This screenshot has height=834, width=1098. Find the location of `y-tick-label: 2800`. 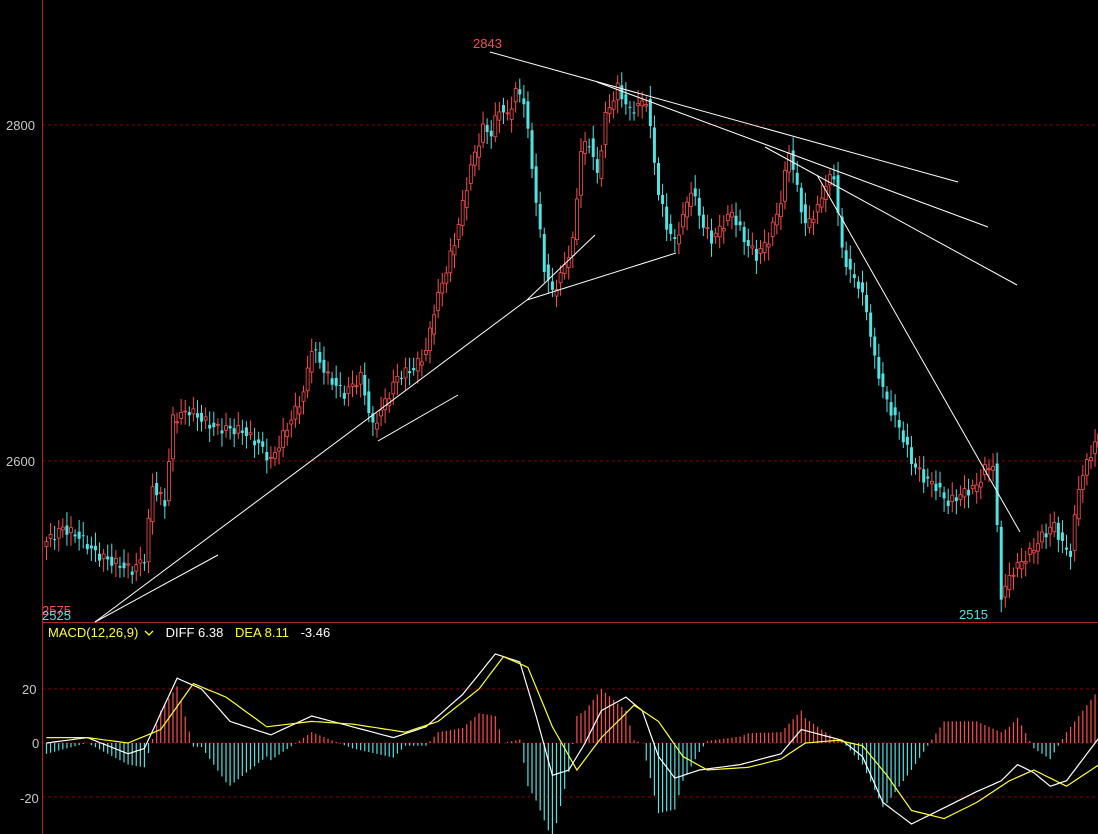

y-tick-label: 2800 is located at coordinates (20, 125).